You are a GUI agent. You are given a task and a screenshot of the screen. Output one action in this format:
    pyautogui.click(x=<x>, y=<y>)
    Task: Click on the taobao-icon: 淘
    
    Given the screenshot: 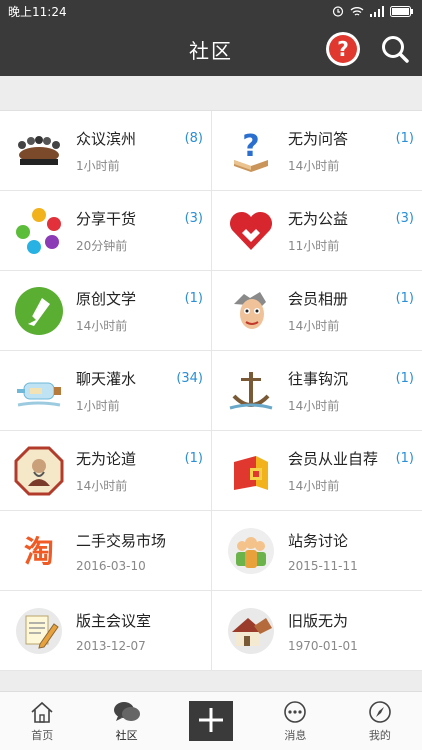 What is the action you would take?
    pyautogui.click(x=39, y=551)
    